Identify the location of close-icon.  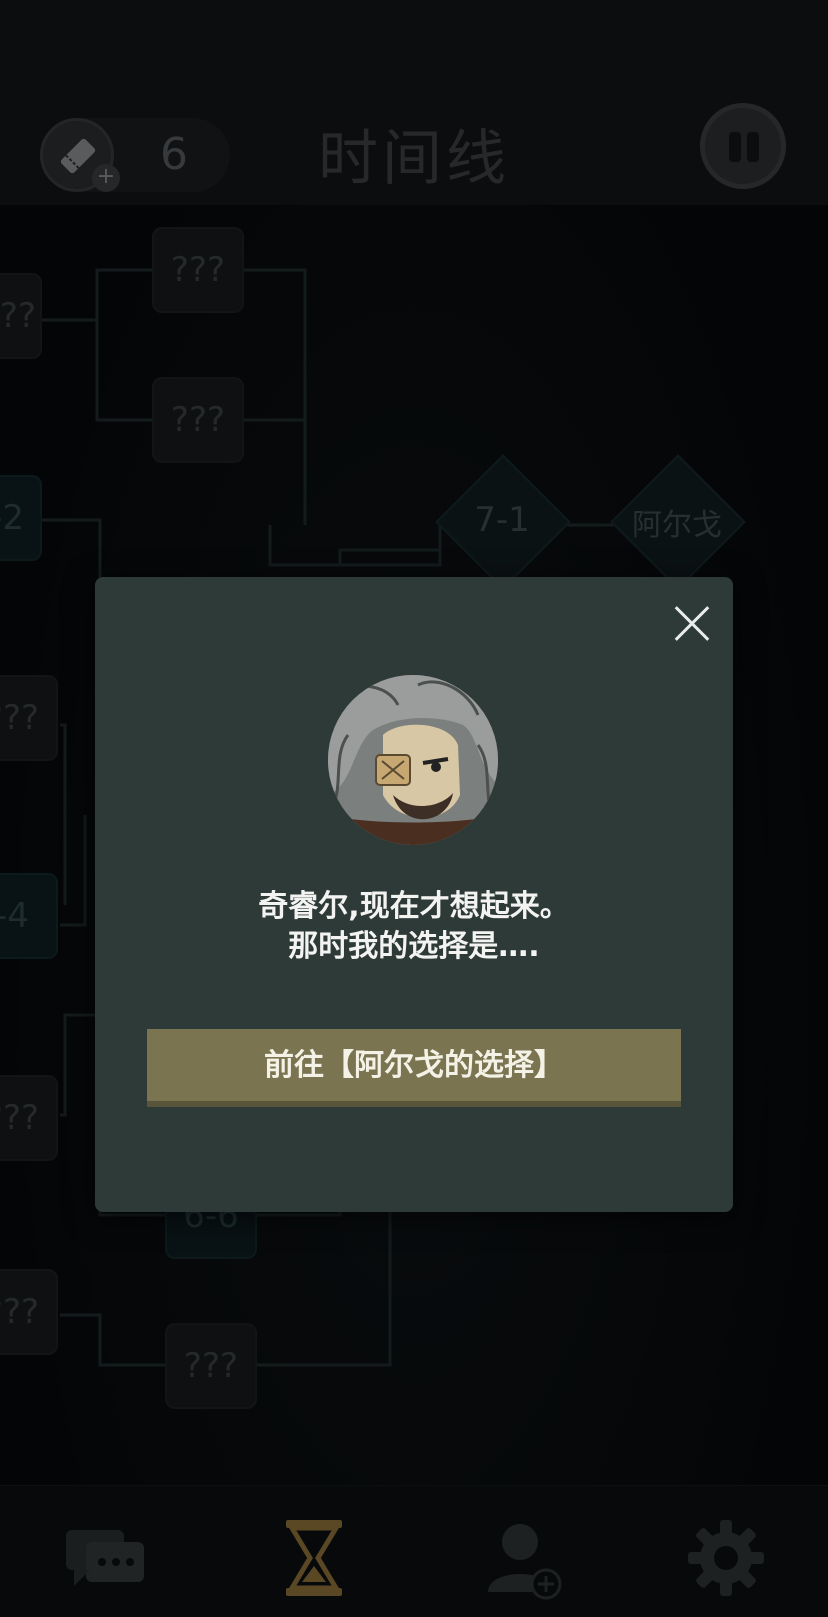
(692, 624).